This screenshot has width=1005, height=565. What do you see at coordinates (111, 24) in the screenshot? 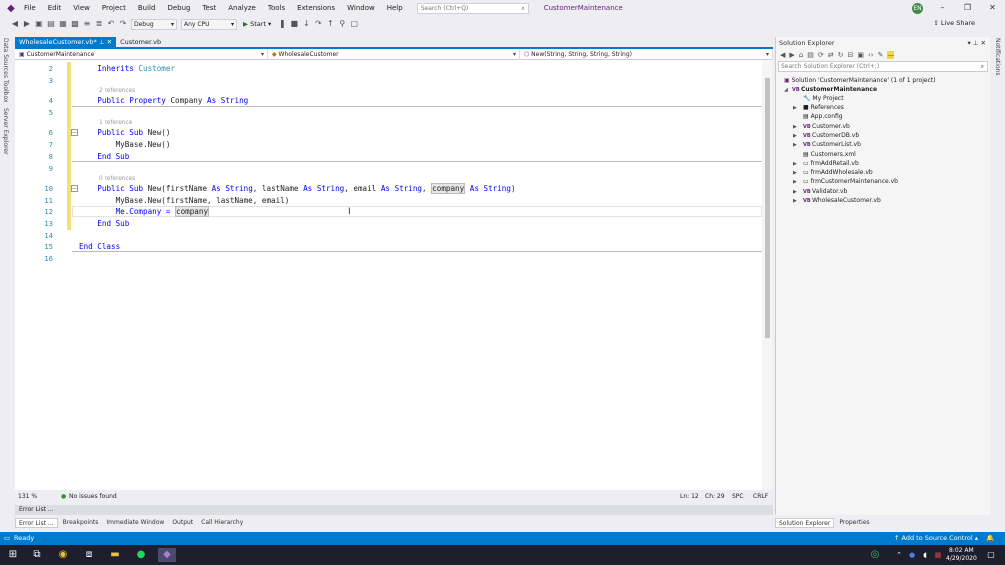
I see `undo-icon: ↶` at bounding box center [111, 24].